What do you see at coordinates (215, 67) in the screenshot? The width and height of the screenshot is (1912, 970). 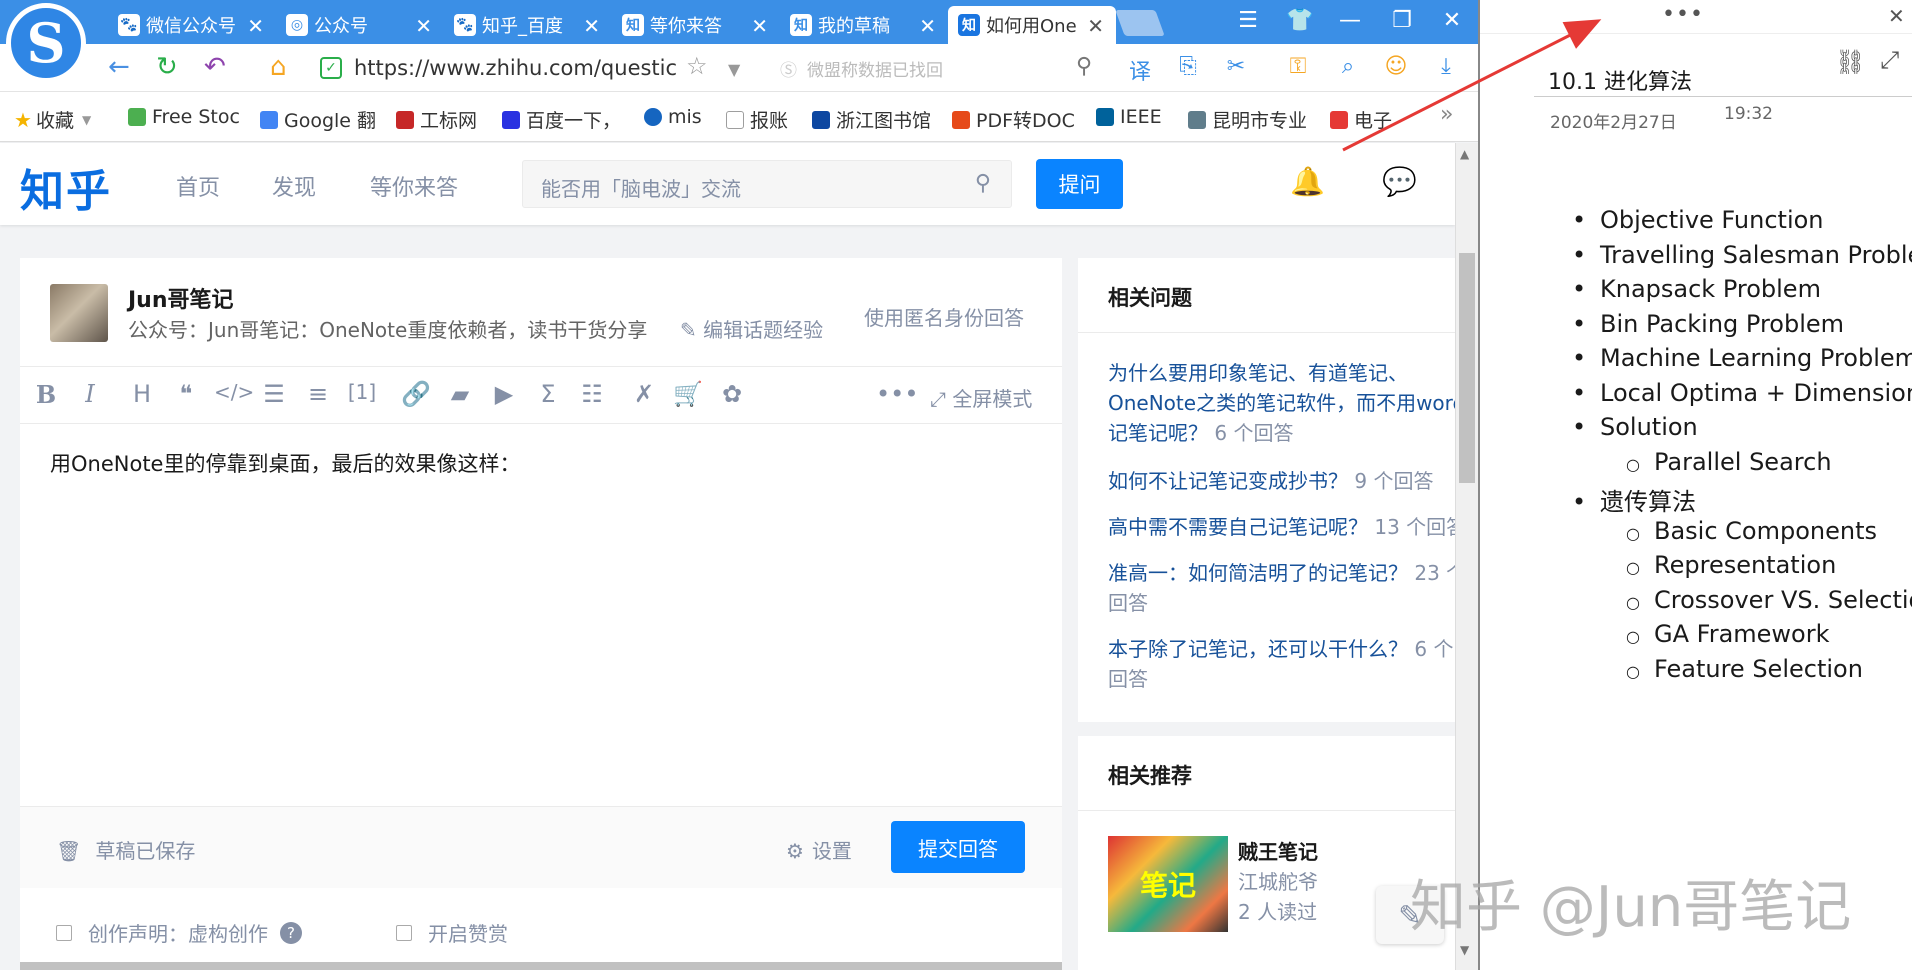 I see `undo-icon: ↶` at bounding box center [215, 67].